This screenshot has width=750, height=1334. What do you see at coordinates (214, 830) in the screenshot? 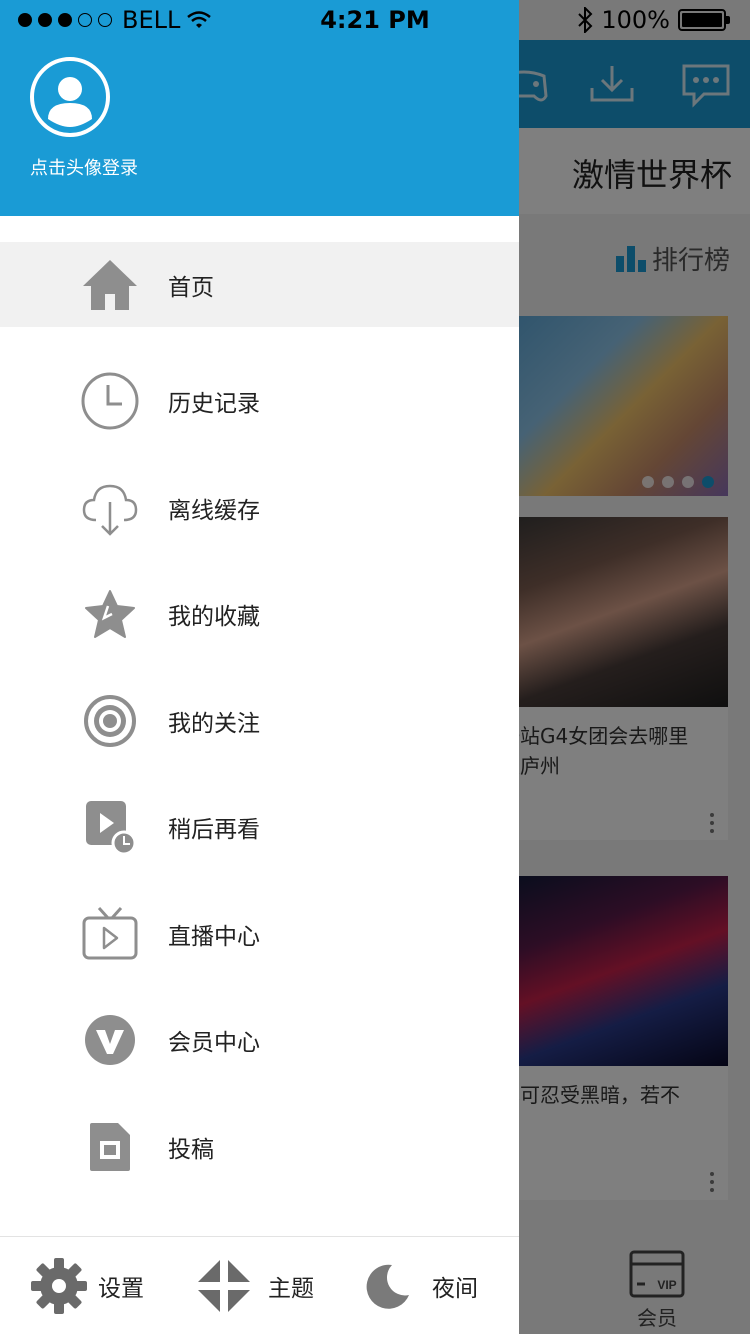
I see `menu-item-label: 稍后再看` at bounding box center [214, 830].